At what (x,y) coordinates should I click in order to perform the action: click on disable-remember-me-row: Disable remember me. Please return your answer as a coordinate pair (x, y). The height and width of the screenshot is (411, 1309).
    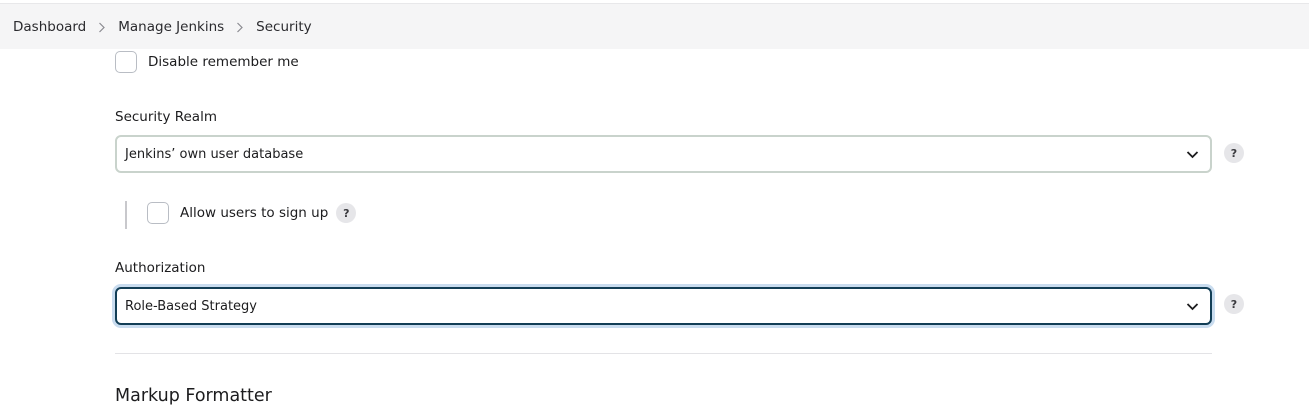
    Looking at the image, I should click on (207, 62).